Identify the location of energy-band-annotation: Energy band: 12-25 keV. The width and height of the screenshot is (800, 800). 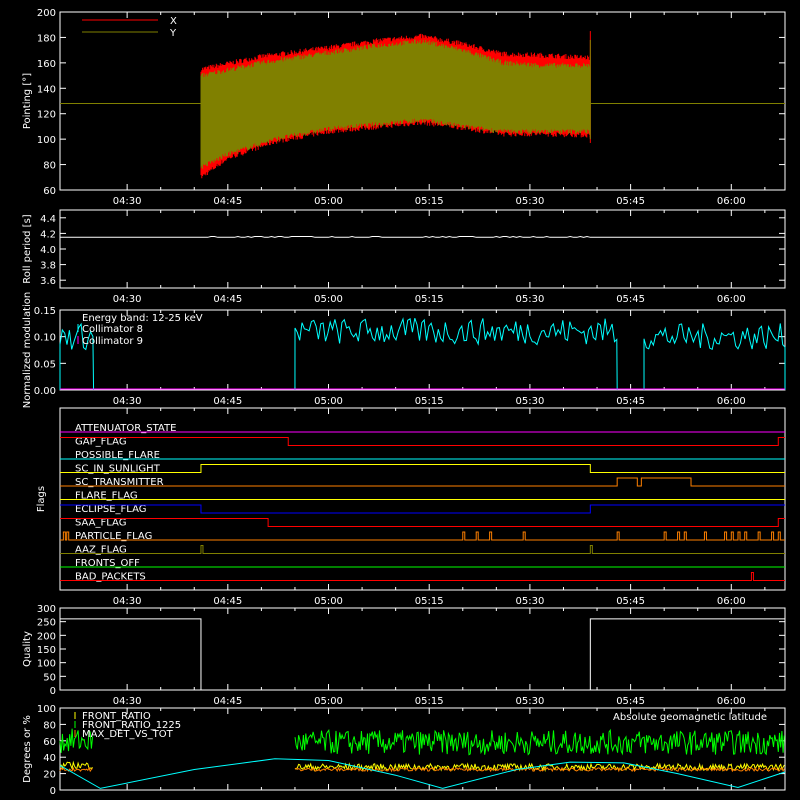
(142, 318).